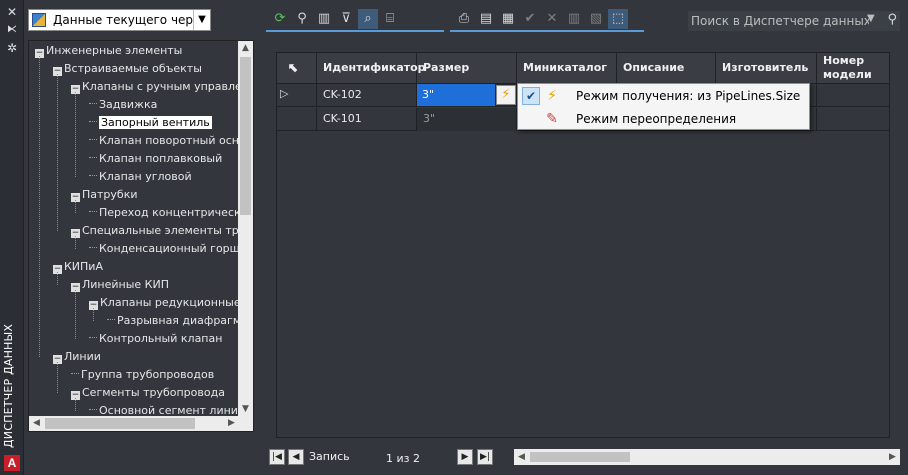  What do you see at coordinates (506, 95) in the screenshot?
I see `lightning-icon: ⚡` at bounding box center [506, 95].